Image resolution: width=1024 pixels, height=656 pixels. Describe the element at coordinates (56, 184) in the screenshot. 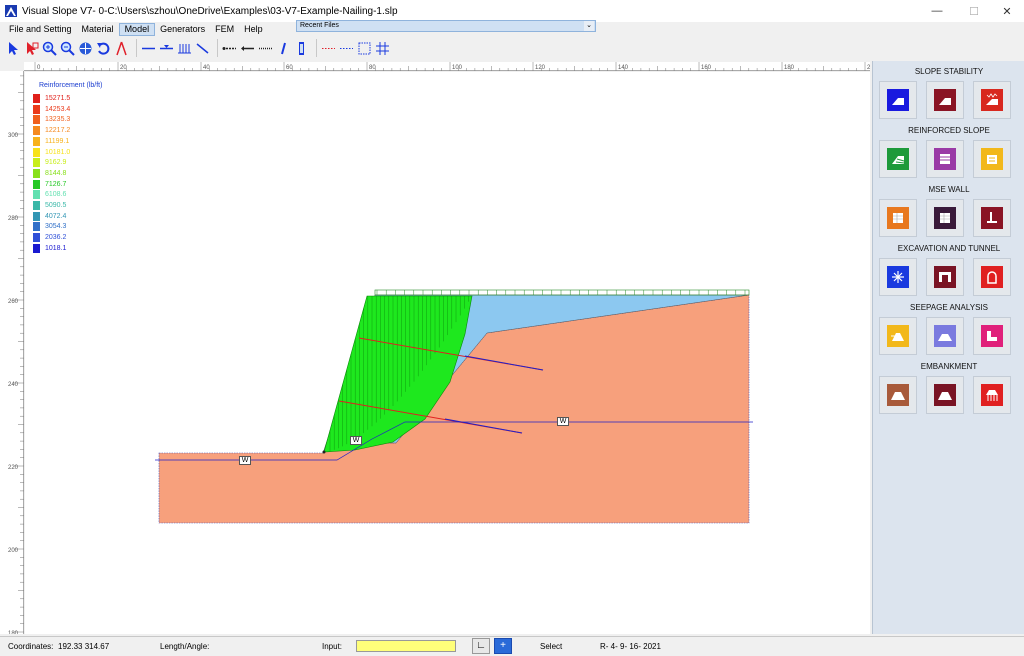

I see `legend-value: 7126.7` at that location.